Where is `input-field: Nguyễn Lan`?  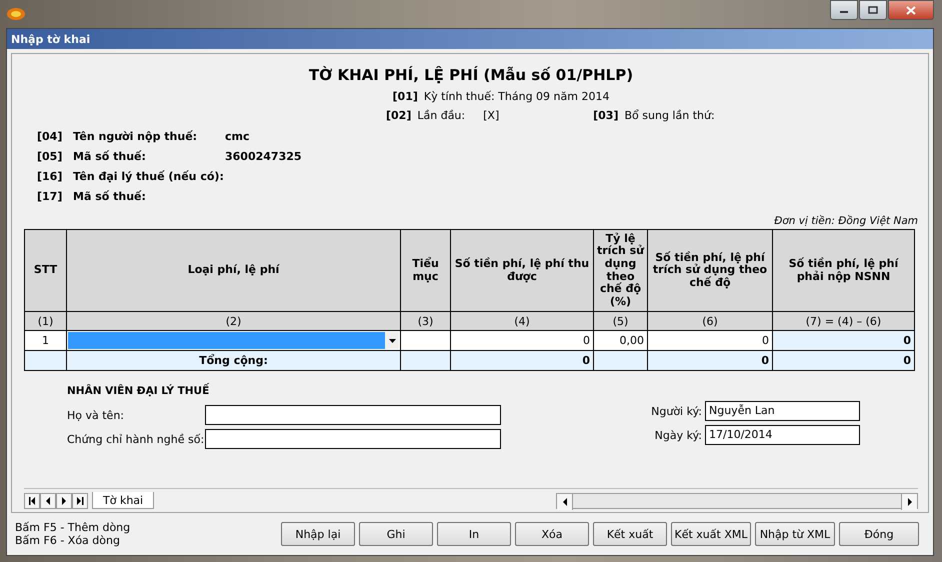 input-field: Nguyễn Lan is located at coordinates (782, 411).